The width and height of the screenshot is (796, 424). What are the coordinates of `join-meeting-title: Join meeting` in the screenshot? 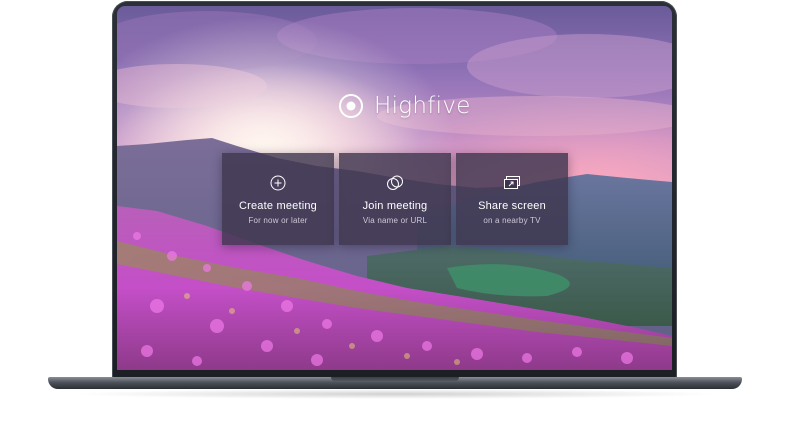 It's located at (395, 206).